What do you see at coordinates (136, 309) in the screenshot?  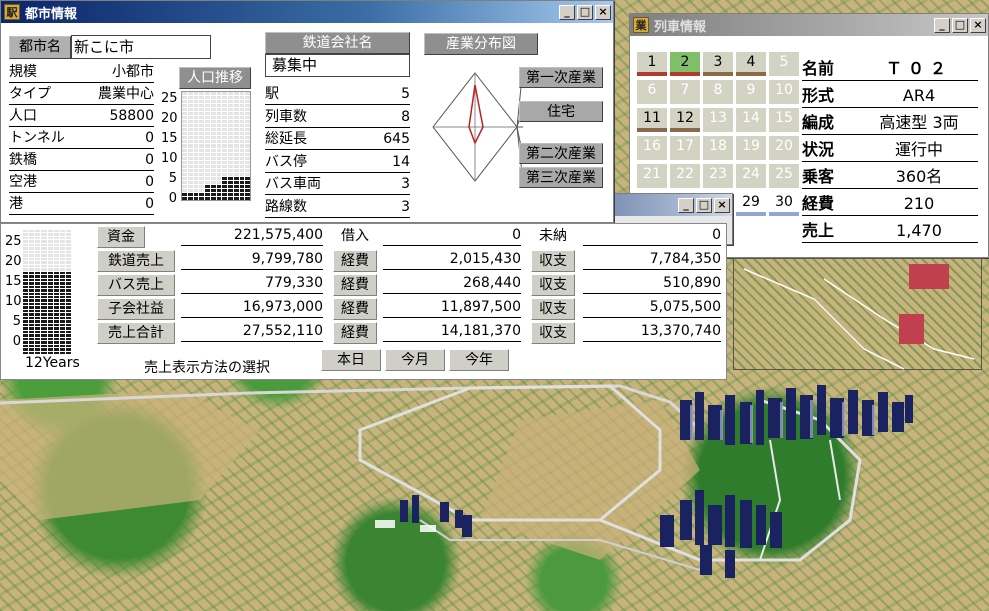 I see `finance-row-button: 子会社益` at bounding box center [136, 309].